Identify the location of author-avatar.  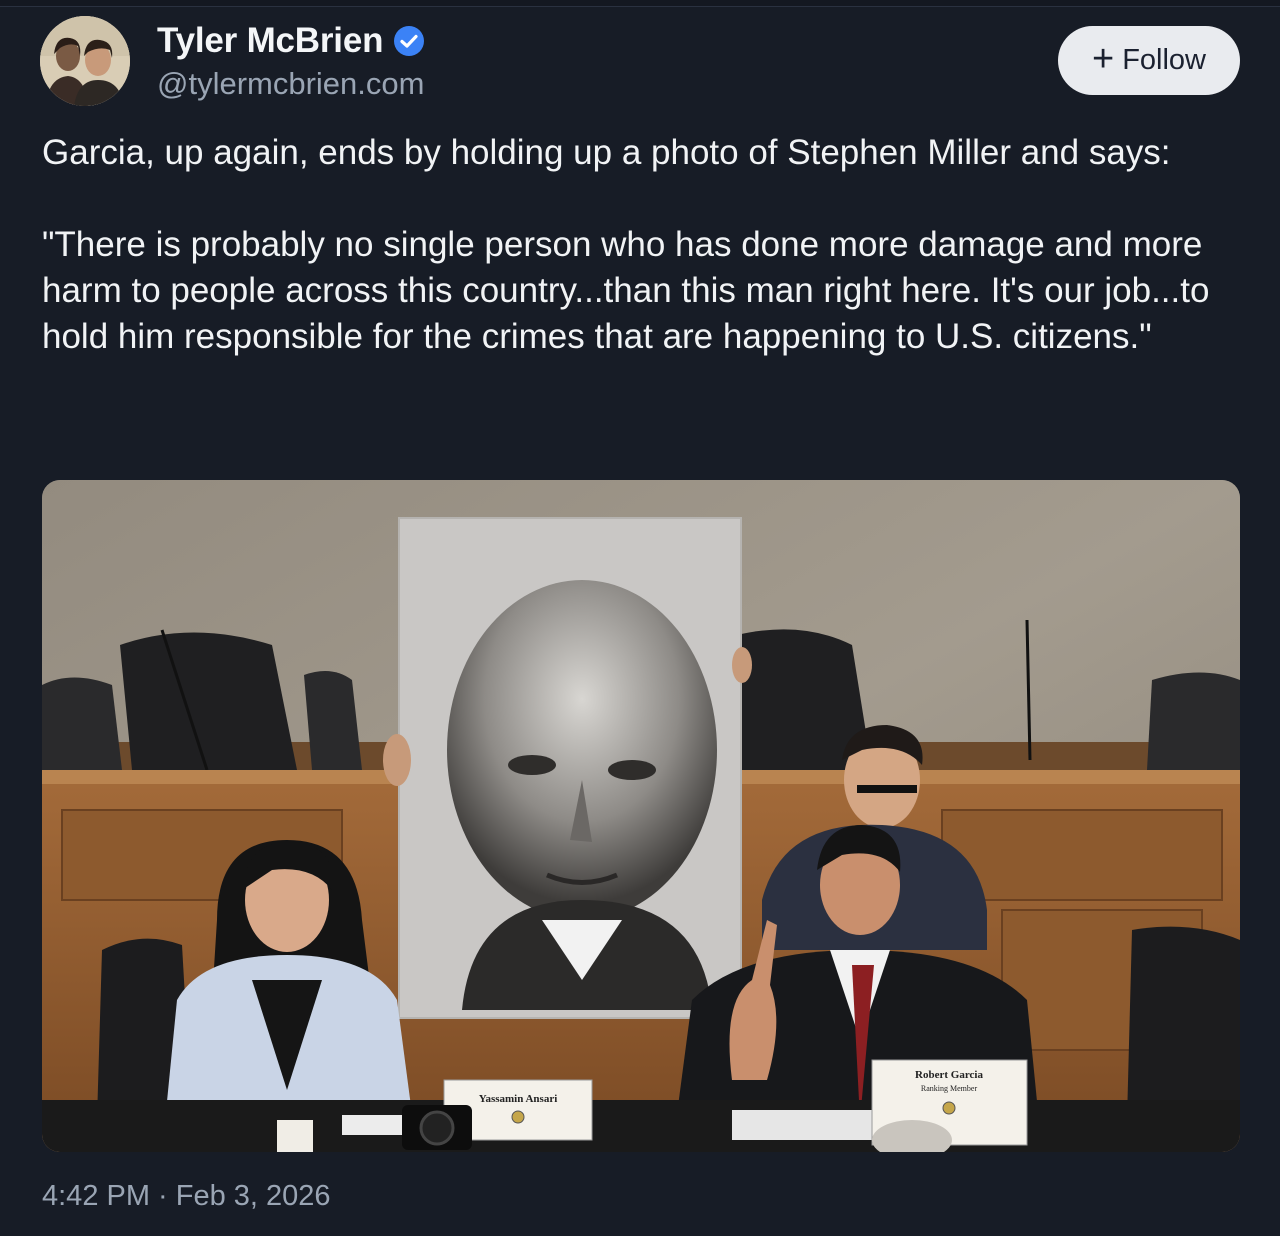
(85, 61).